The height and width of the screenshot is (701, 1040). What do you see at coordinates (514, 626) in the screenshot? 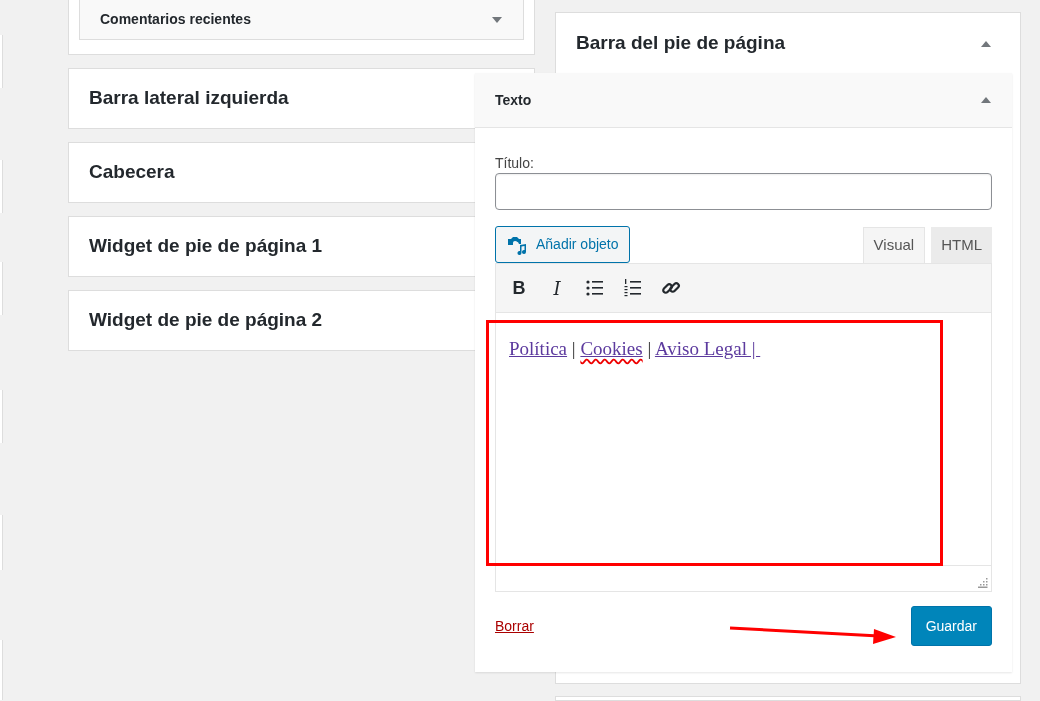
I see `delete-link: Borrar` at bounding box center [514, 626].